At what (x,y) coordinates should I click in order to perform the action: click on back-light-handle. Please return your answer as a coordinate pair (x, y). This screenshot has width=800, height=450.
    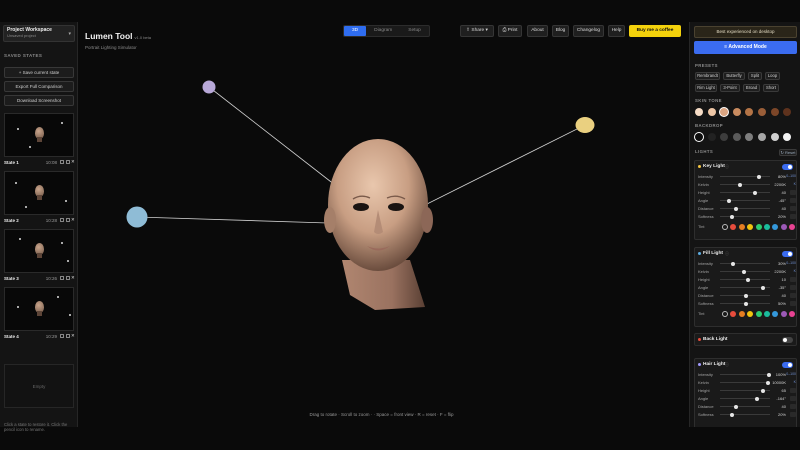
    Looking at the image, I should click on (209, 87).